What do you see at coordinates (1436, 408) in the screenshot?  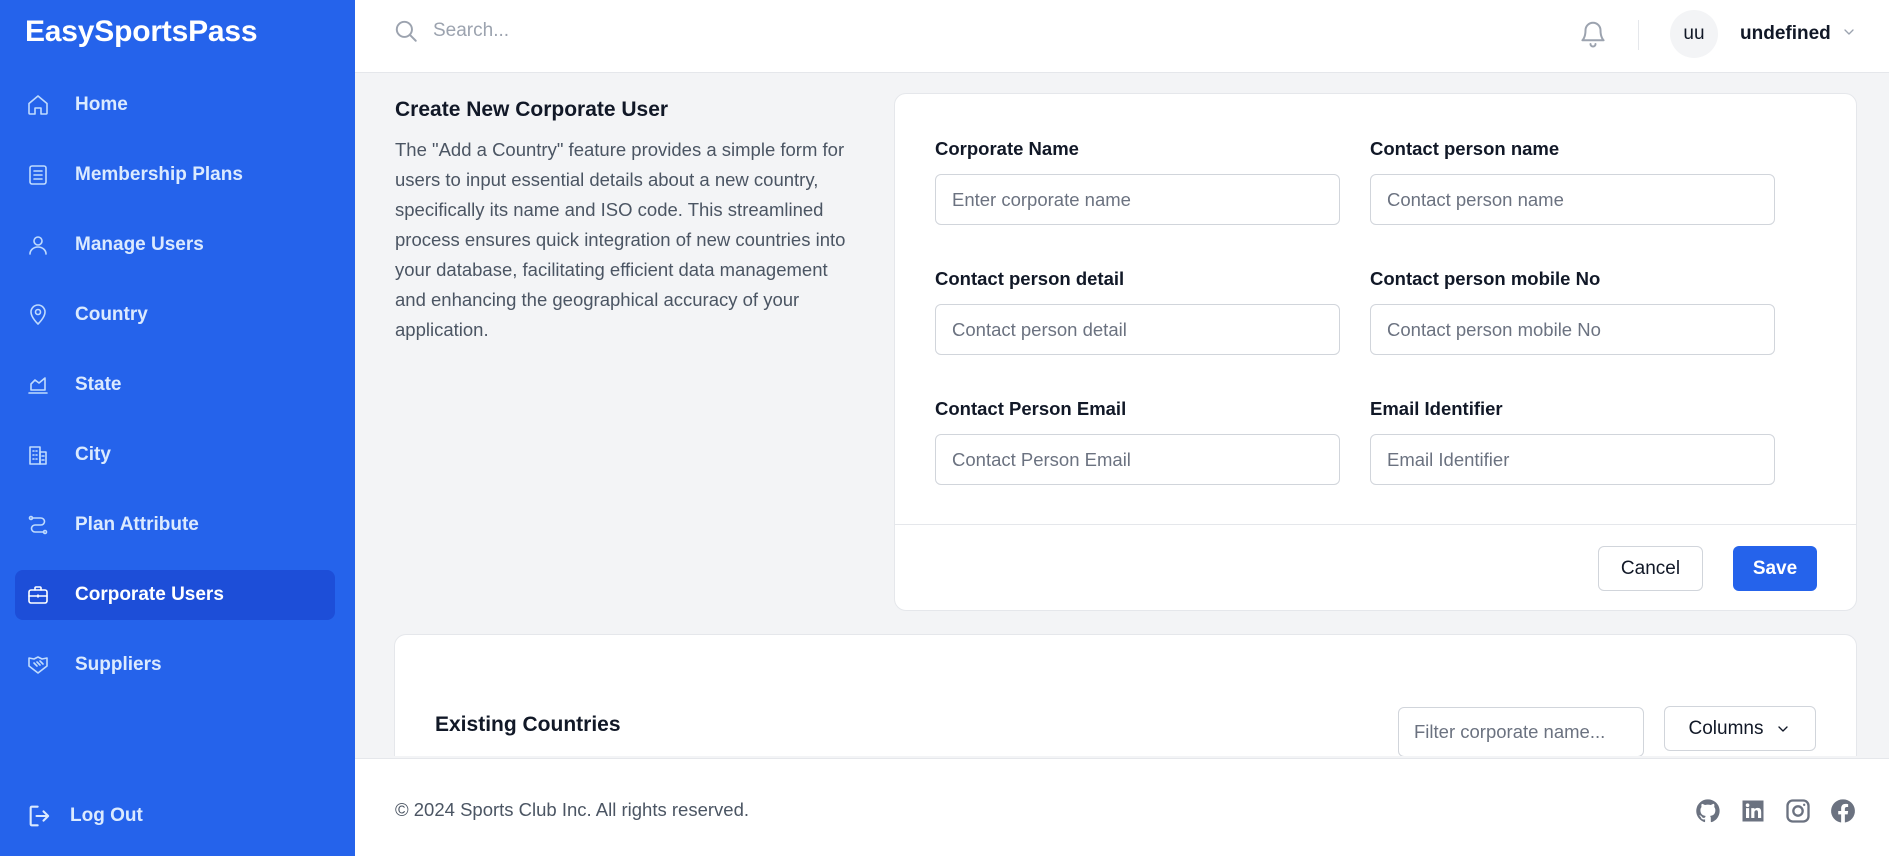 I see `email-identifier-label: Email Identifier` at bounding box center [1436, 408].